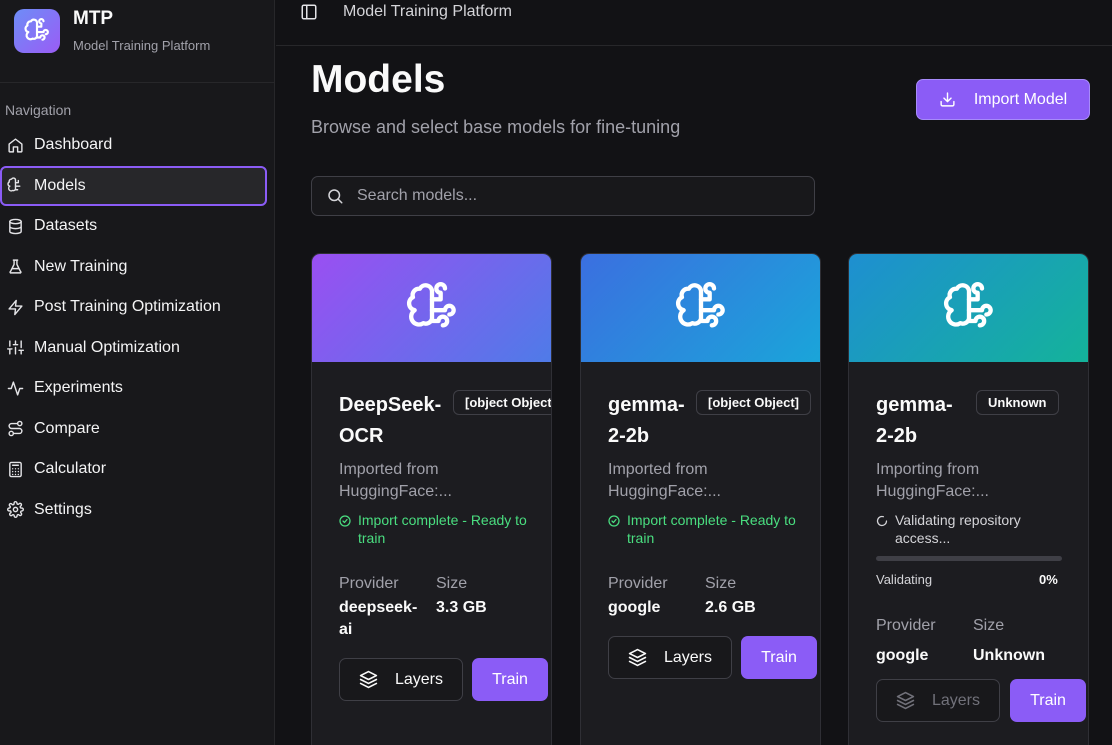  I want to click on activity-icon, so click(15, 388).